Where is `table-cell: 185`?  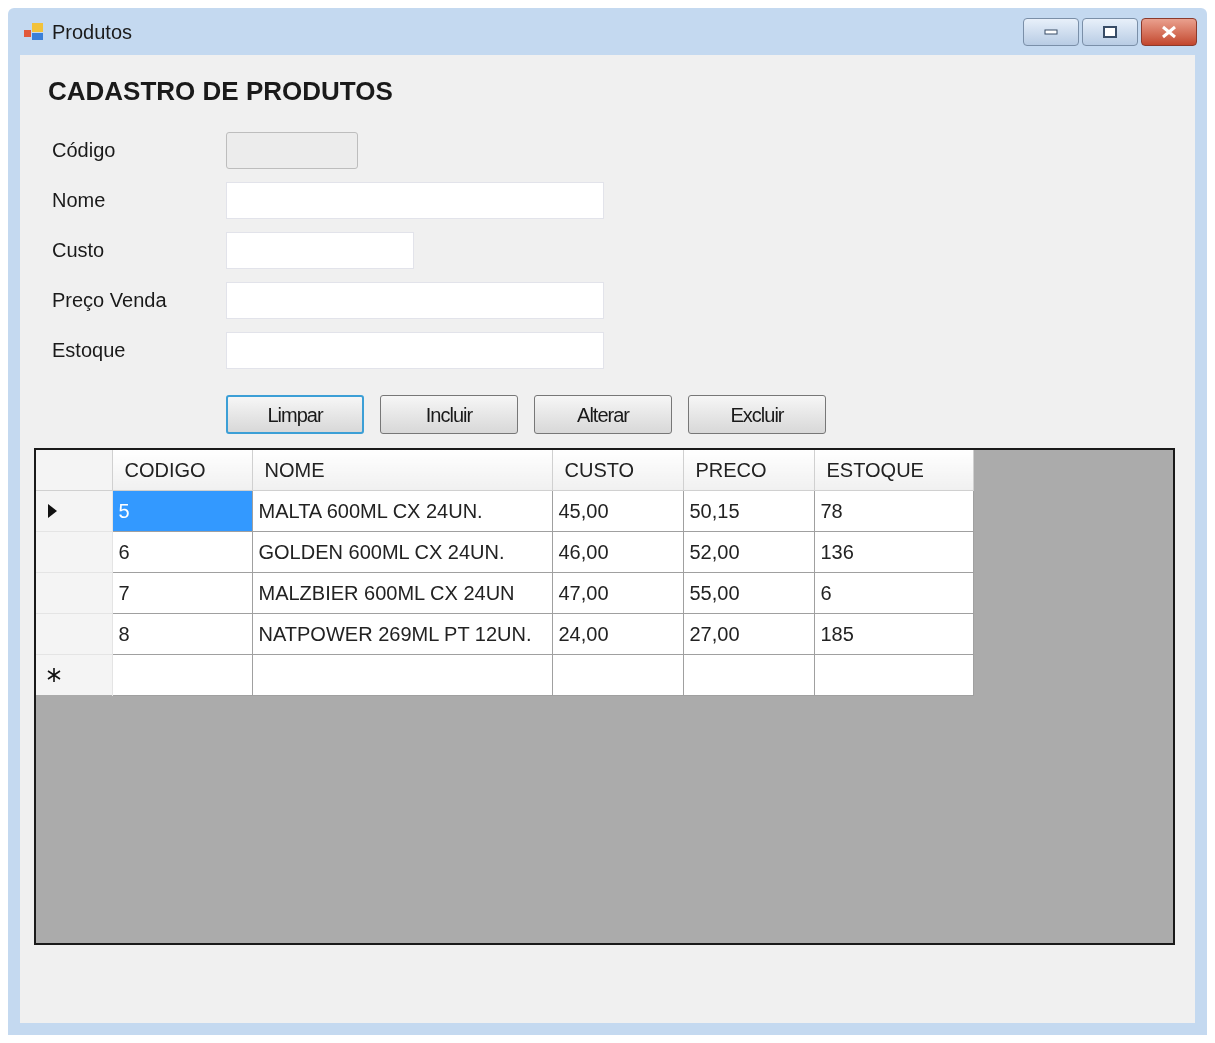
table-cell: 185 is located at coordinates (893, 633).